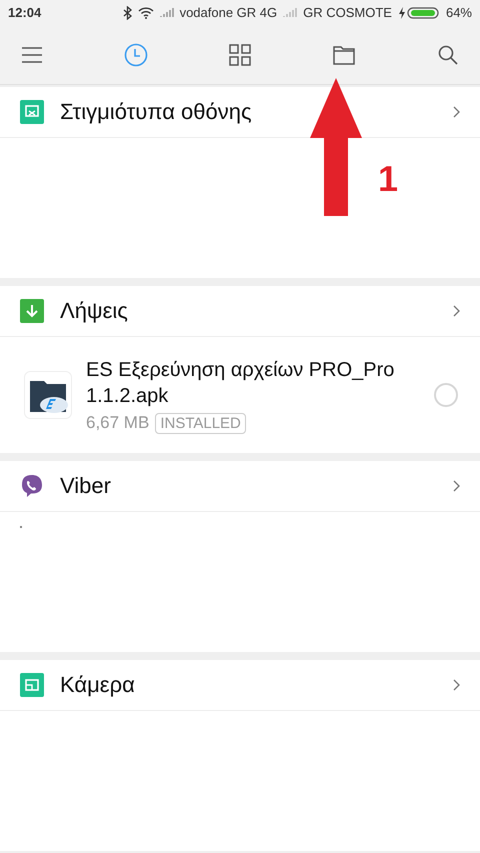 The width and height of the screenshot is (480, 853). What do you see at coordinates (200, 423) in the screenshot?
I see `status-badge: INSTALLED` at bounding box center [200, 423].